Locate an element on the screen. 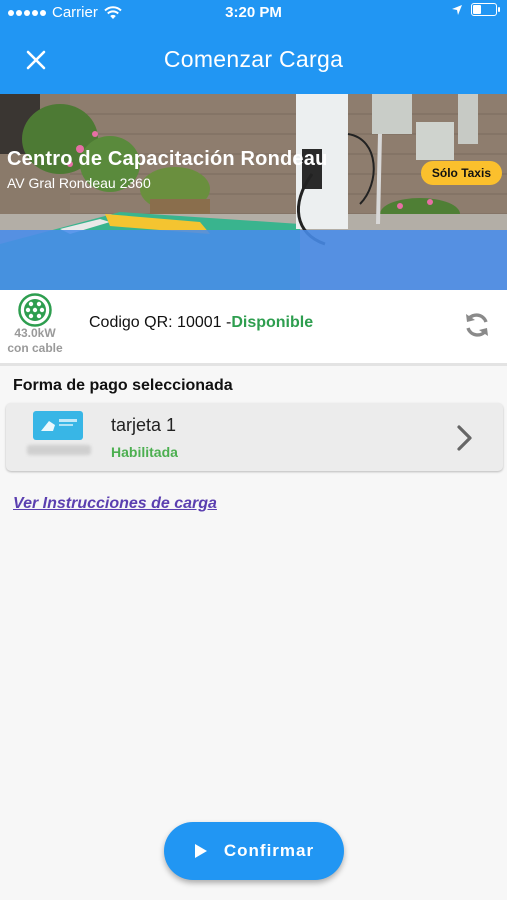 Image resolution: width=507 pixels, height=900 pixels. connector-power: 43.0kW is located at coordinates (35, 333).